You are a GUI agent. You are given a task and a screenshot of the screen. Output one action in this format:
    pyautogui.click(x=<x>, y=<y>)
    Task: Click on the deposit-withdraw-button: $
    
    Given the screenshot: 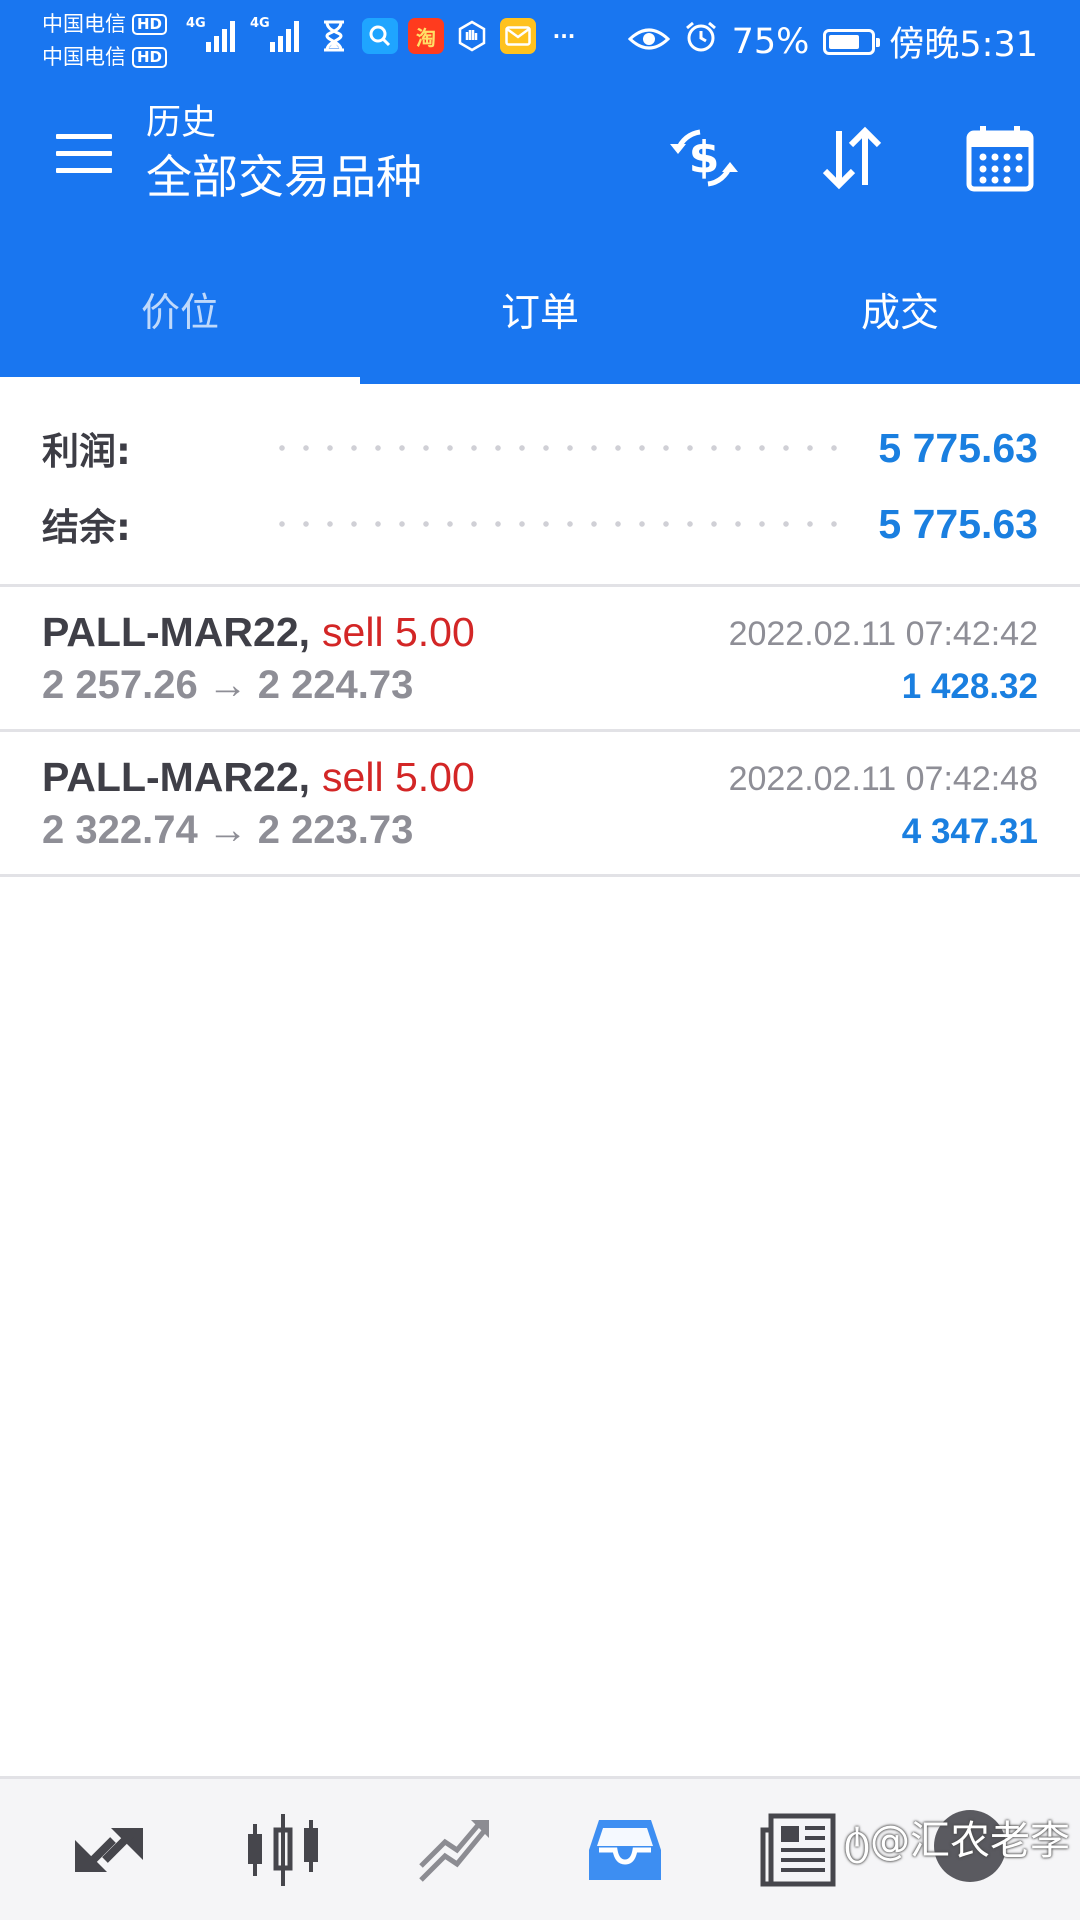 What is the action you would take?
    pyautogui.click(x=704, y=158)
    